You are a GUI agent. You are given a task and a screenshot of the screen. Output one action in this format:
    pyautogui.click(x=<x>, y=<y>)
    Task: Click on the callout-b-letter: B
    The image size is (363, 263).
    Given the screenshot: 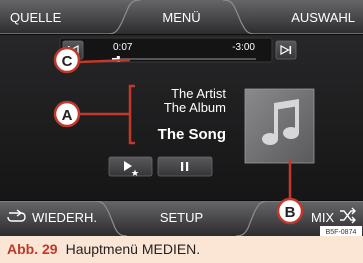 What is the action you would take?
    pyautogui.click(x=290, y=212)
    